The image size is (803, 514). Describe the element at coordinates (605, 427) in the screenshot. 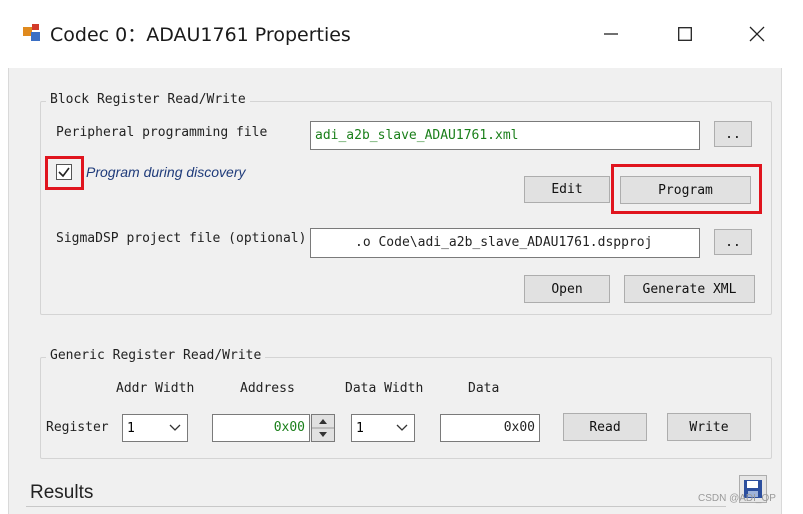

I see `read-button: Read` at that location.